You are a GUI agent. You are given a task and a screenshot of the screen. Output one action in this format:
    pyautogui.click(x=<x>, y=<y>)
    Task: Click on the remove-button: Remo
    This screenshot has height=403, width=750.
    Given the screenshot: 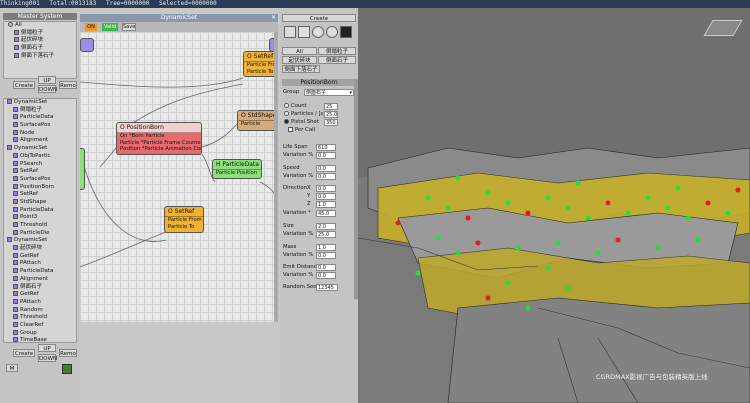 What is the action you would take?
    pyautogui.click(x=68, y=85)
    